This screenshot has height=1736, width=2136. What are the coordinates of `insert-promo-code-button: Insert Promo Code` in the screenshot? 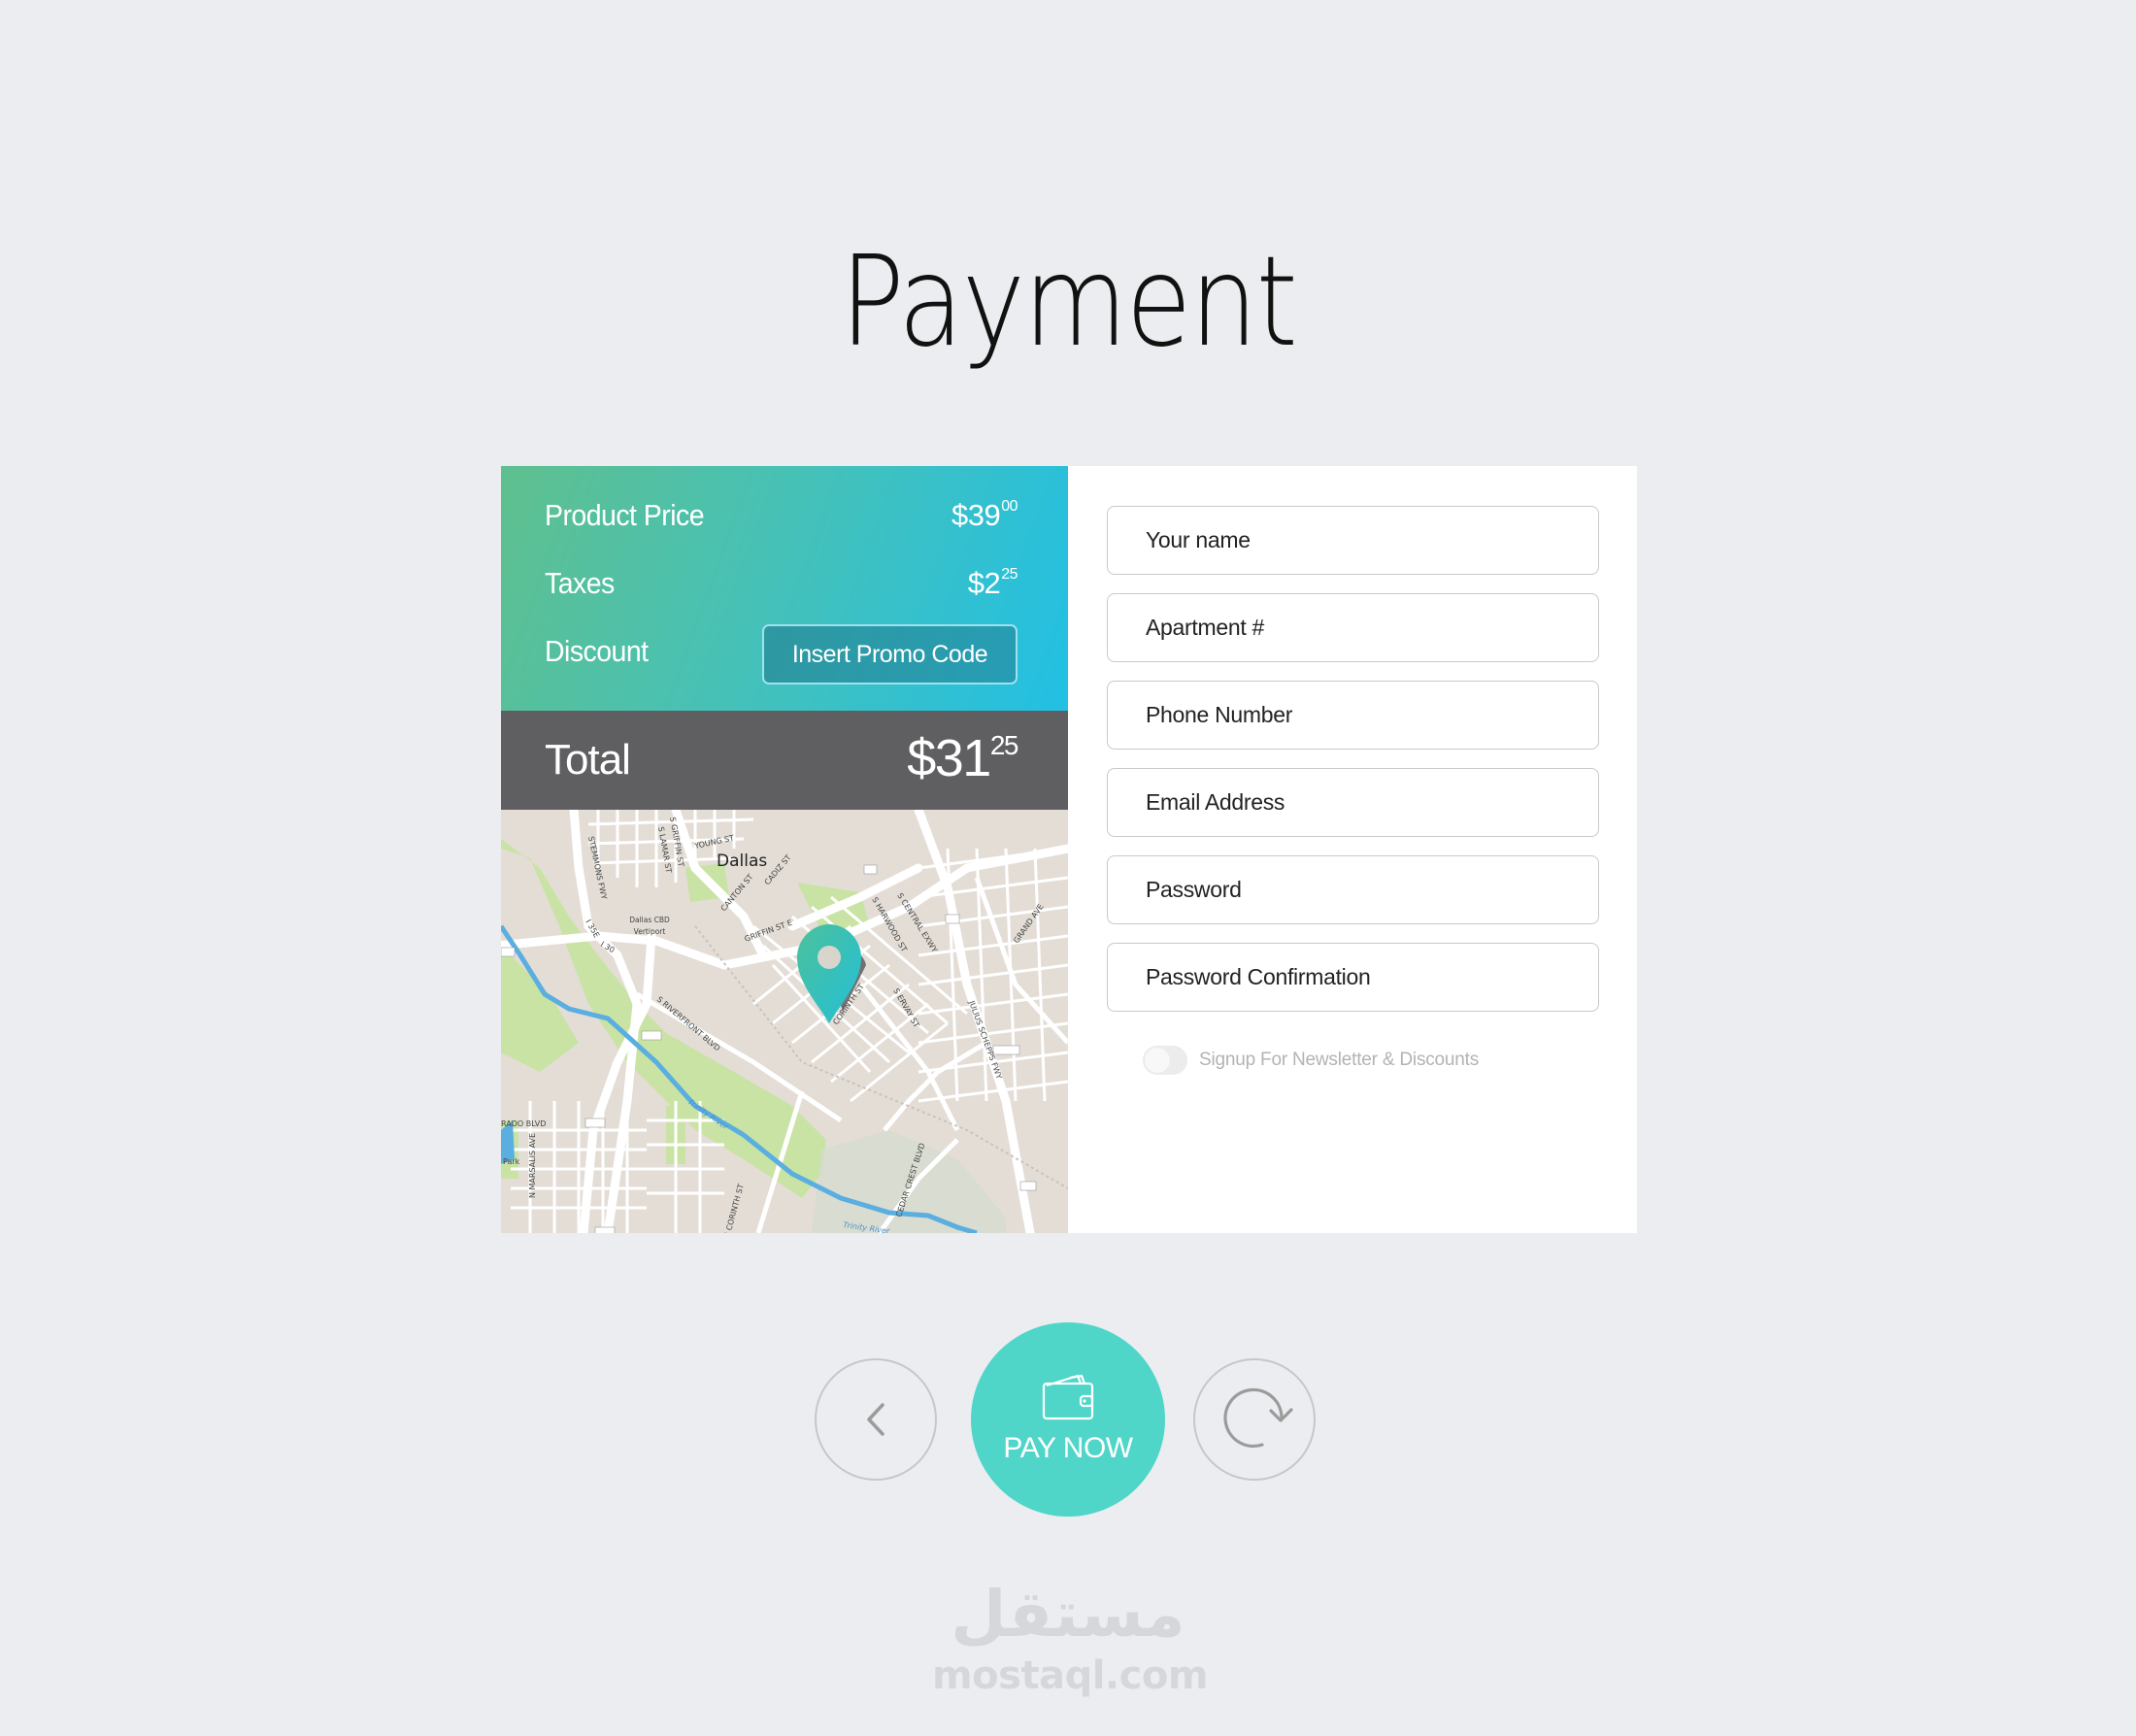 It's located at (890, 654).